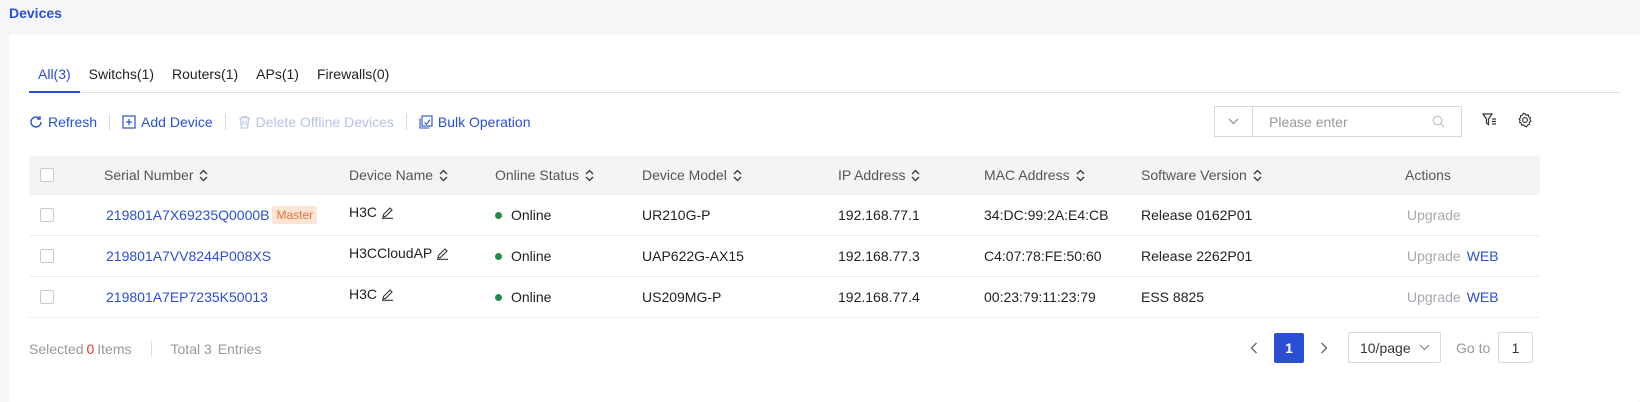 The width and height of the screenshot is (1640, 402). What do you see at coordinates (177, 122) in the screenshot?
I see `add-device-label: Add Device` at bounding box center [177, 122].